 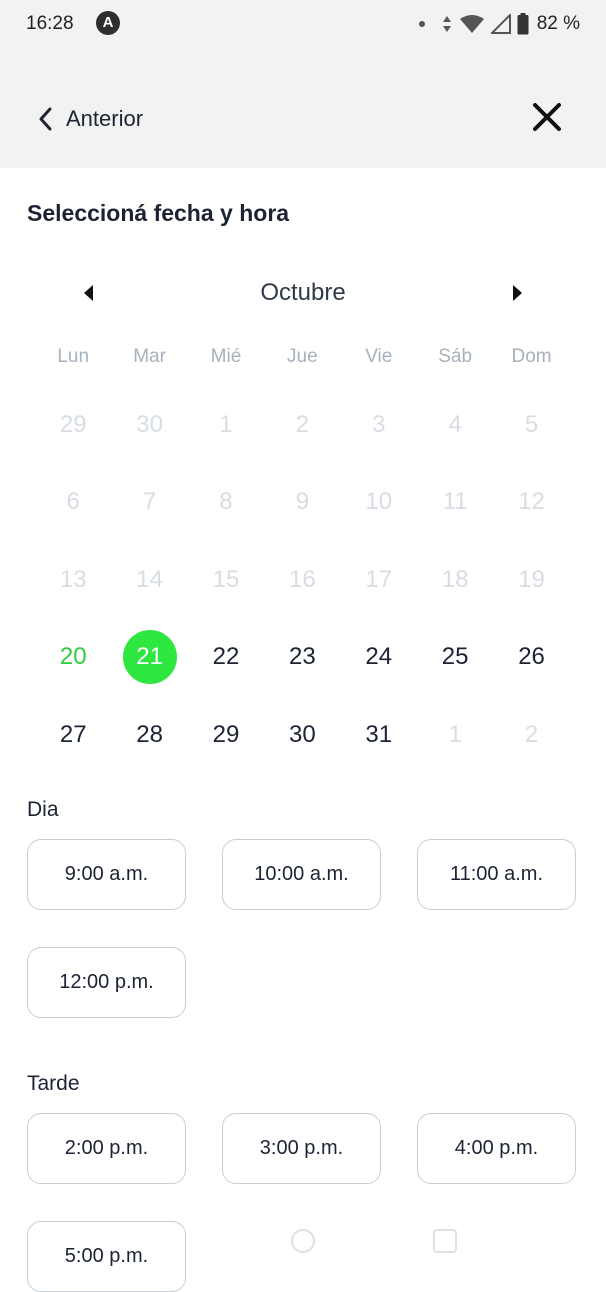 What do you see at coordinates (303, 108) in the screenshot?
I see `header-bar: Anterior` at bounding box center [303, 108].